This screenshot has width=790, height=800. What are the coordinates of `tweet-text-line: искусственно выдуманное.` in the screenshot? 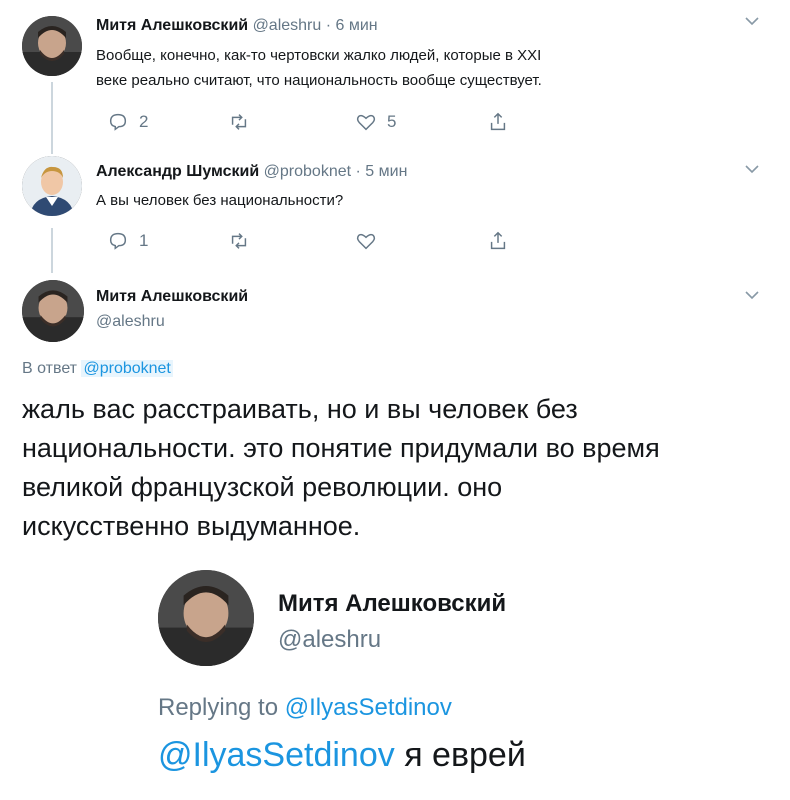 It's located at (191, 526).